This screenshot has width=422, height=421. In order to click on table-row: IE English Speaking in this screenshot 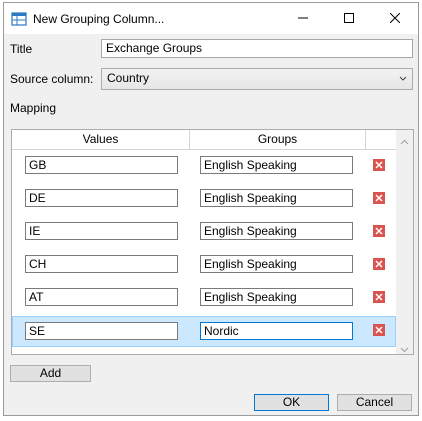, I will do `click(204, 233)`.